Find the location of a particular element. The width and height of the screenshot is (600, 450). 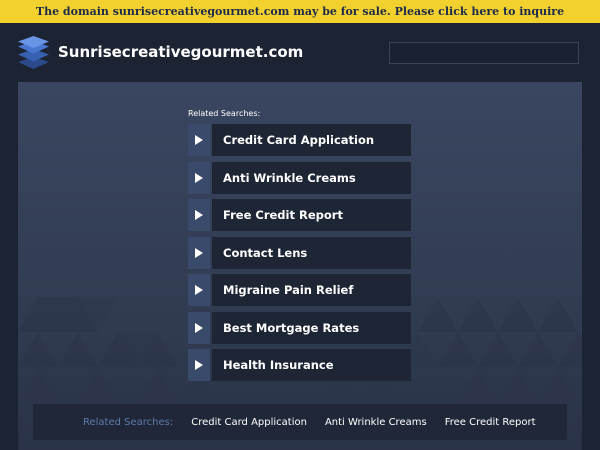

related-link-label: Health Insurance is located at coordinates (311, 365).